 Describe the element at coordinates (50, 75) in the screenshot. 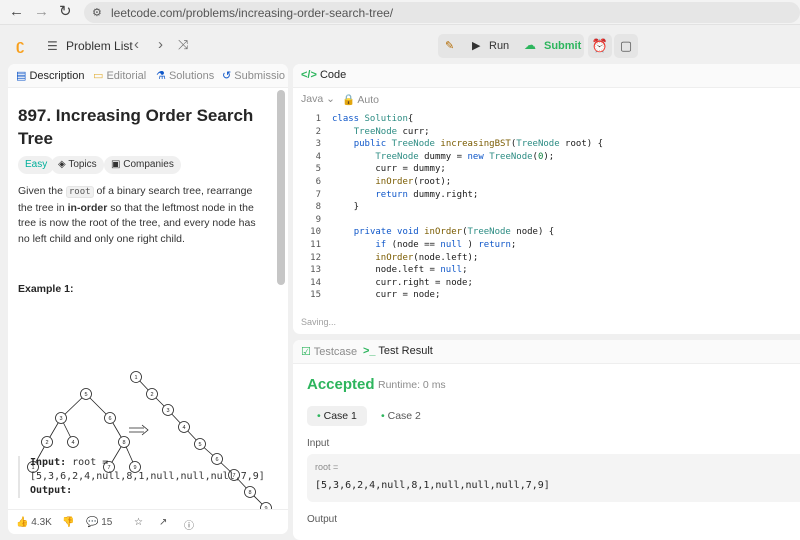

I see `tab-description: ▤ Description` at that location.